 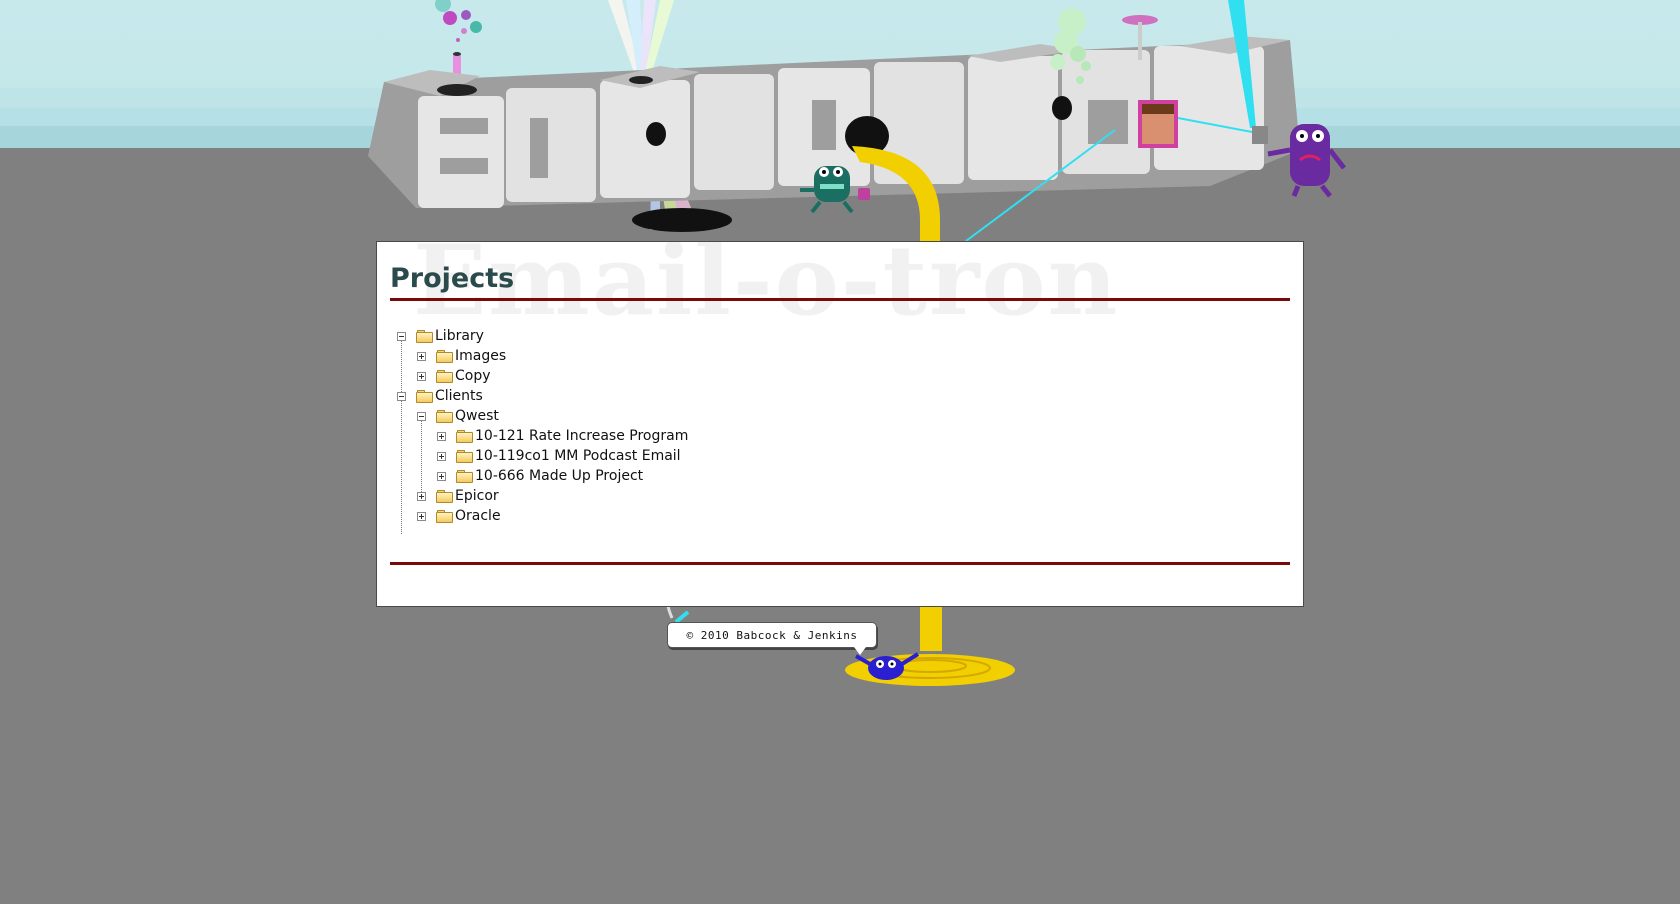 I want to click on tree-node-label: Library, so click(x=459, y=336).